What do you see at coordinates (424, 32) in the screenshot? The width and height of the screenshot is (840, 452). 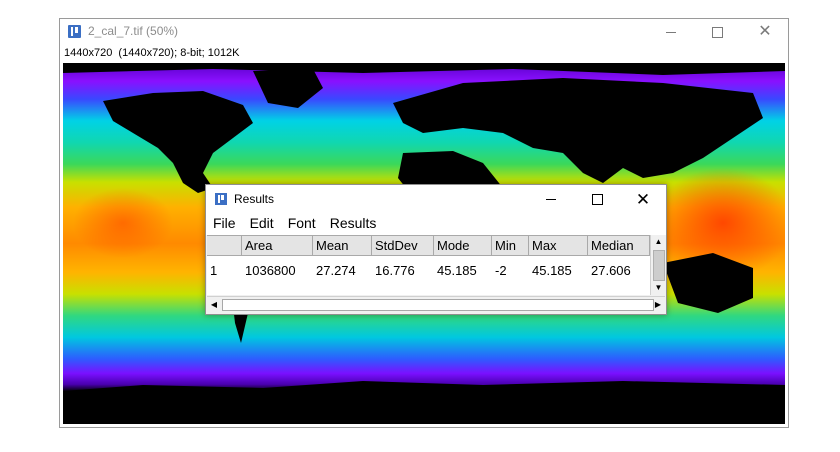 I see `image-window-titlebar: 2_cal_7.tif (50%) ✕` at bounding box center [424, 32].